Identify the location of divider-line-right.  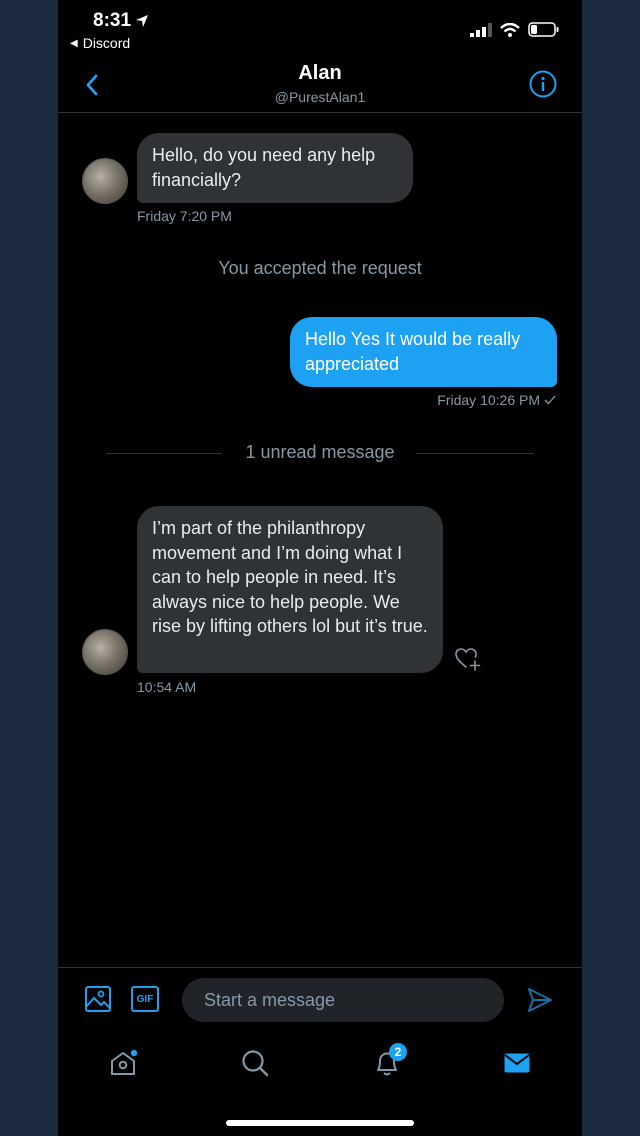
(475, 453).